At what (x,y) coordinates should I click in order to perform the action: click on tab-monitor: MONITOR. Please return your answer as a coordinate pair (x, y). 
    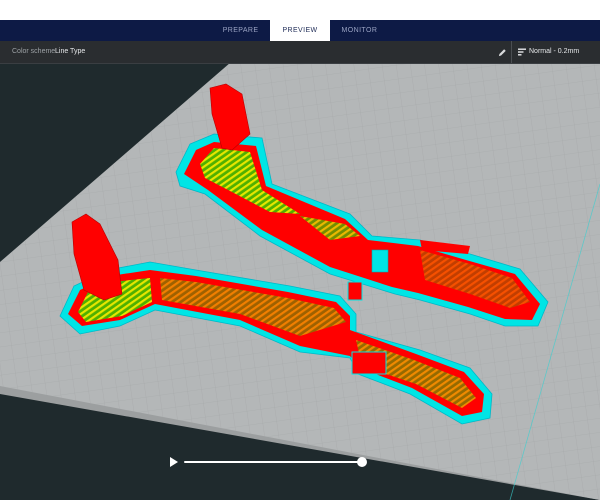
    Looking at the image, I should click on (360, 30).